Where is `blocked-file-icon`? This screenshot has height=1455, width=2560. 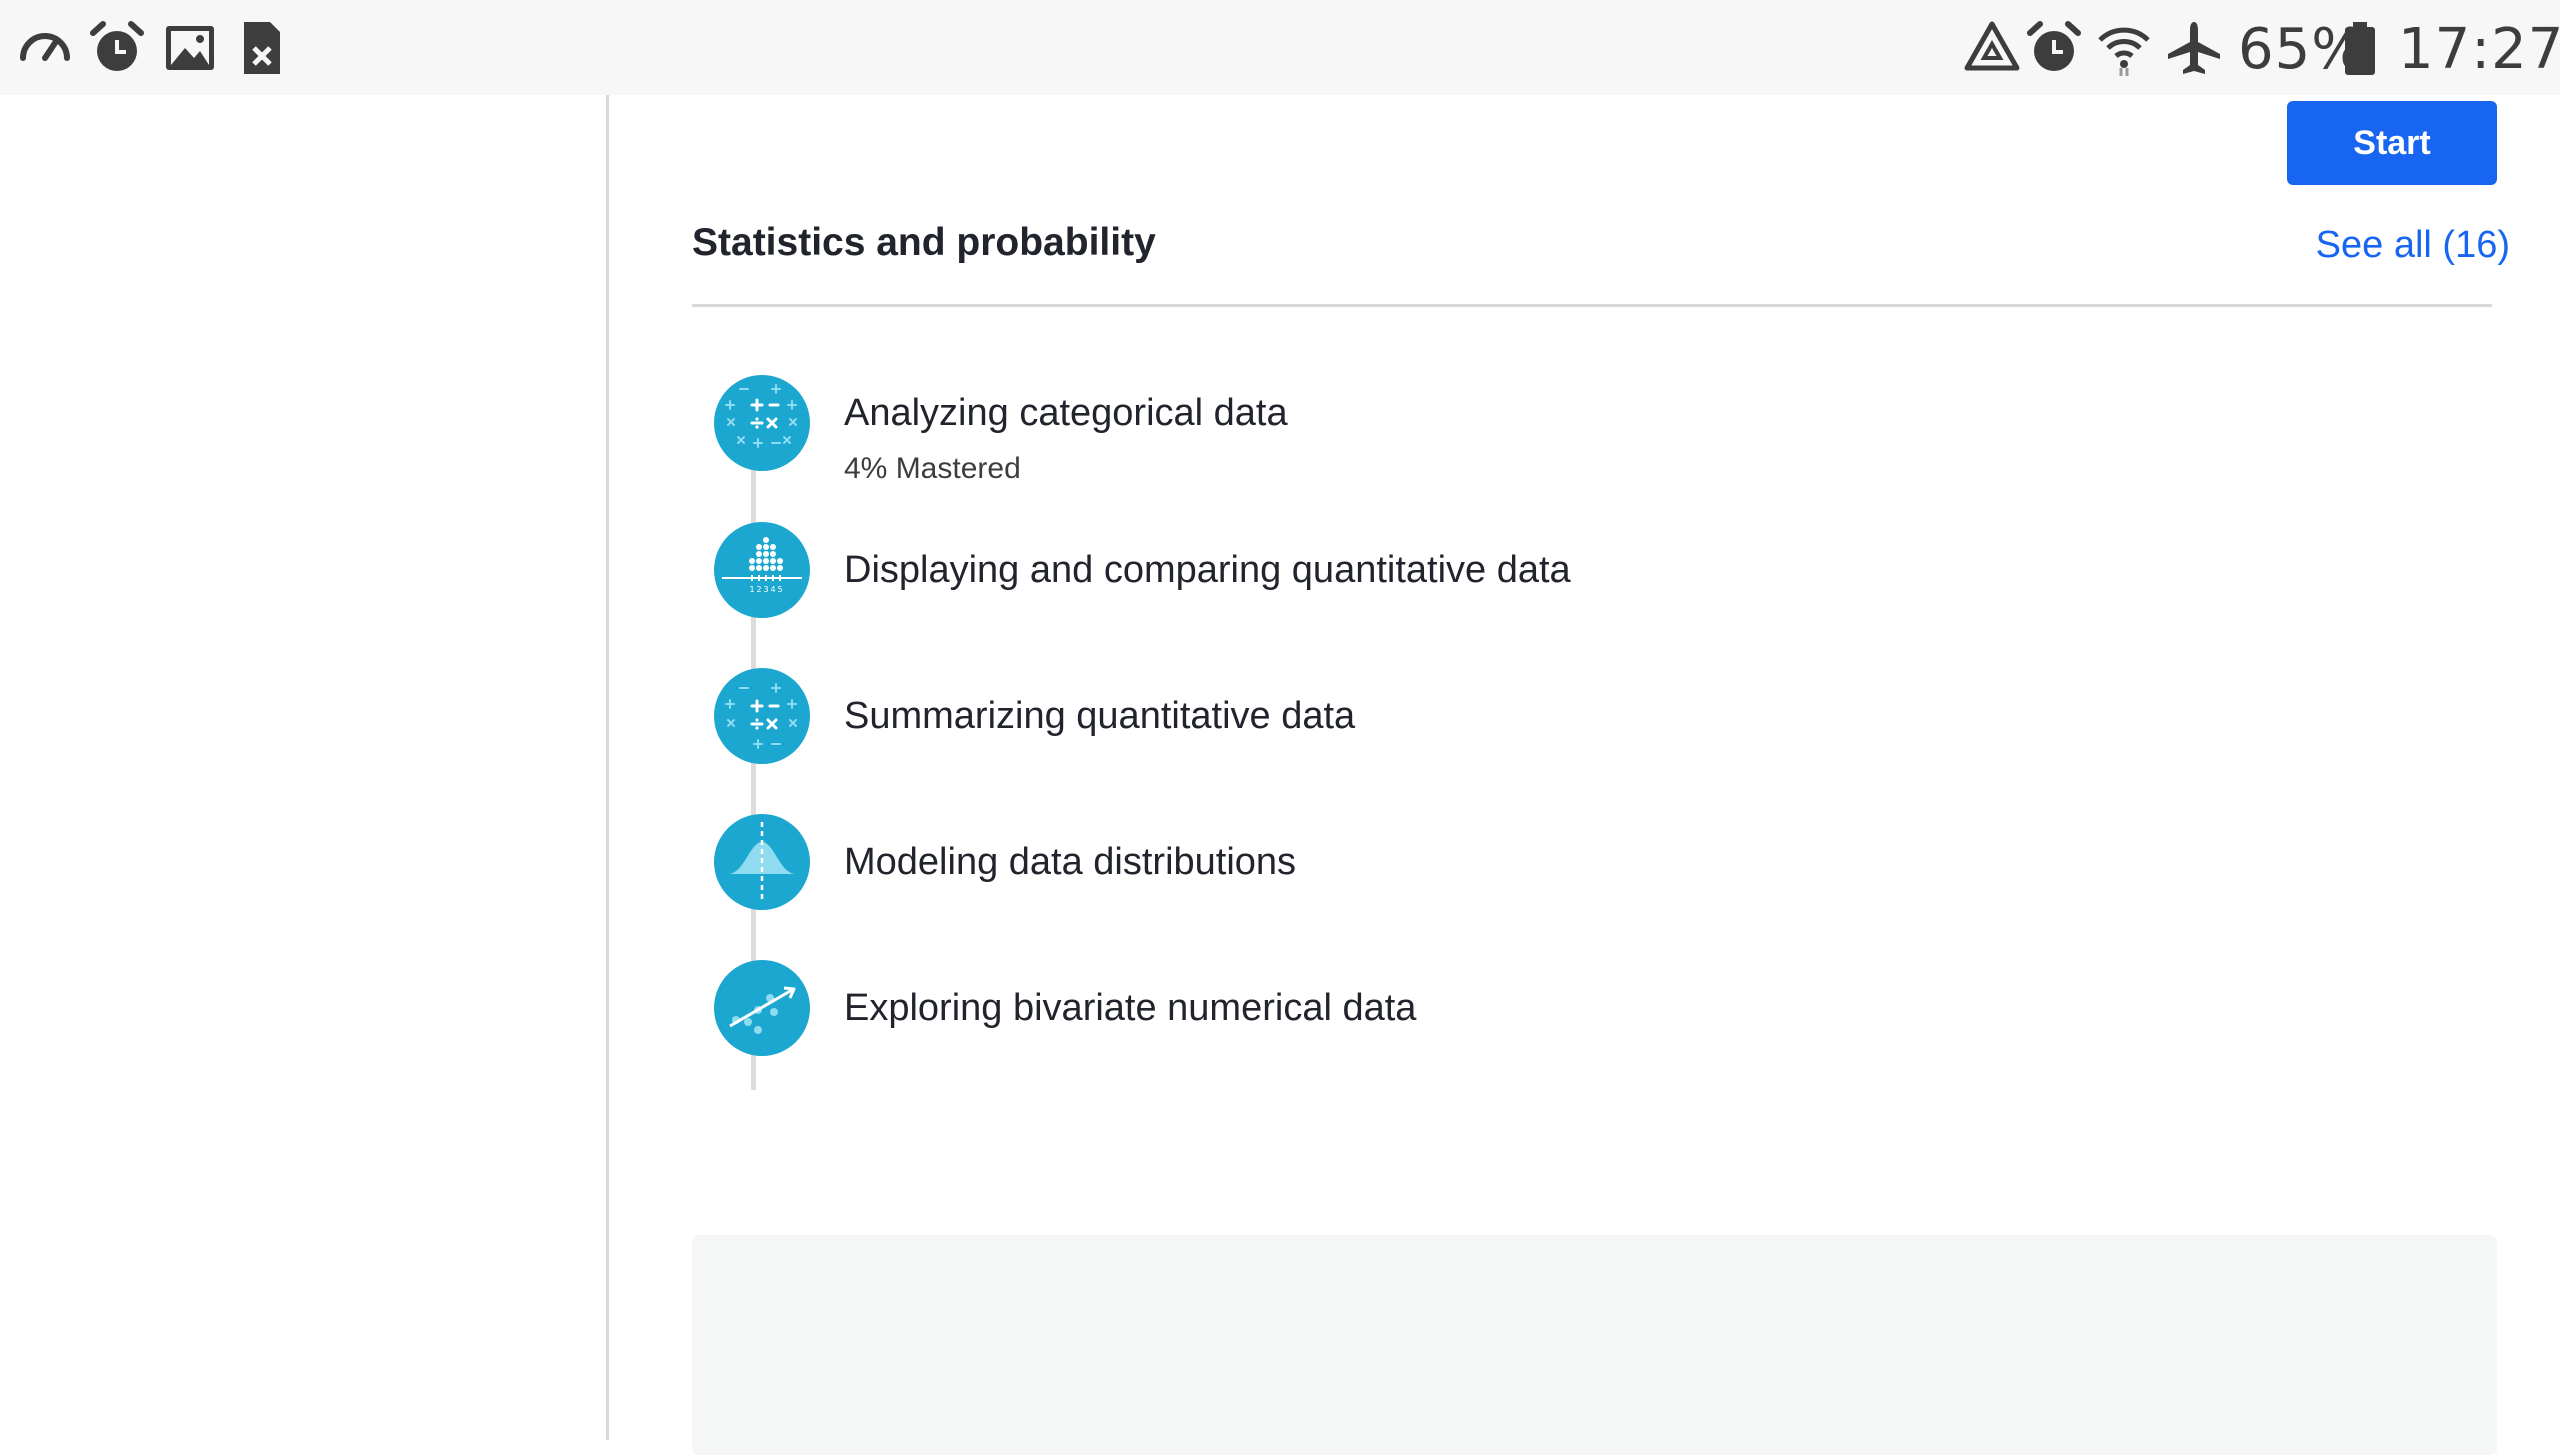
blocked-file-icon is located at coordinates (262, 48).